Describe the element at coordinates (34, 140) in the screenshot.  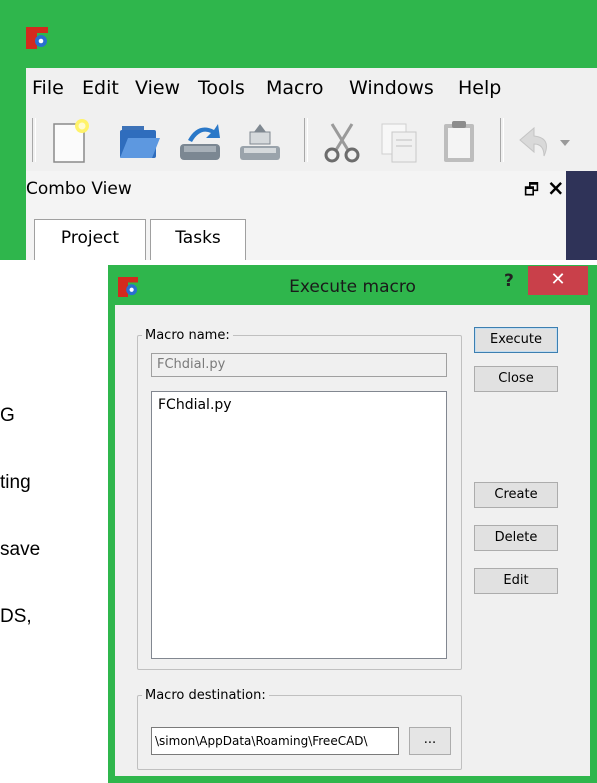
I see `toolbar-grip` at that location.